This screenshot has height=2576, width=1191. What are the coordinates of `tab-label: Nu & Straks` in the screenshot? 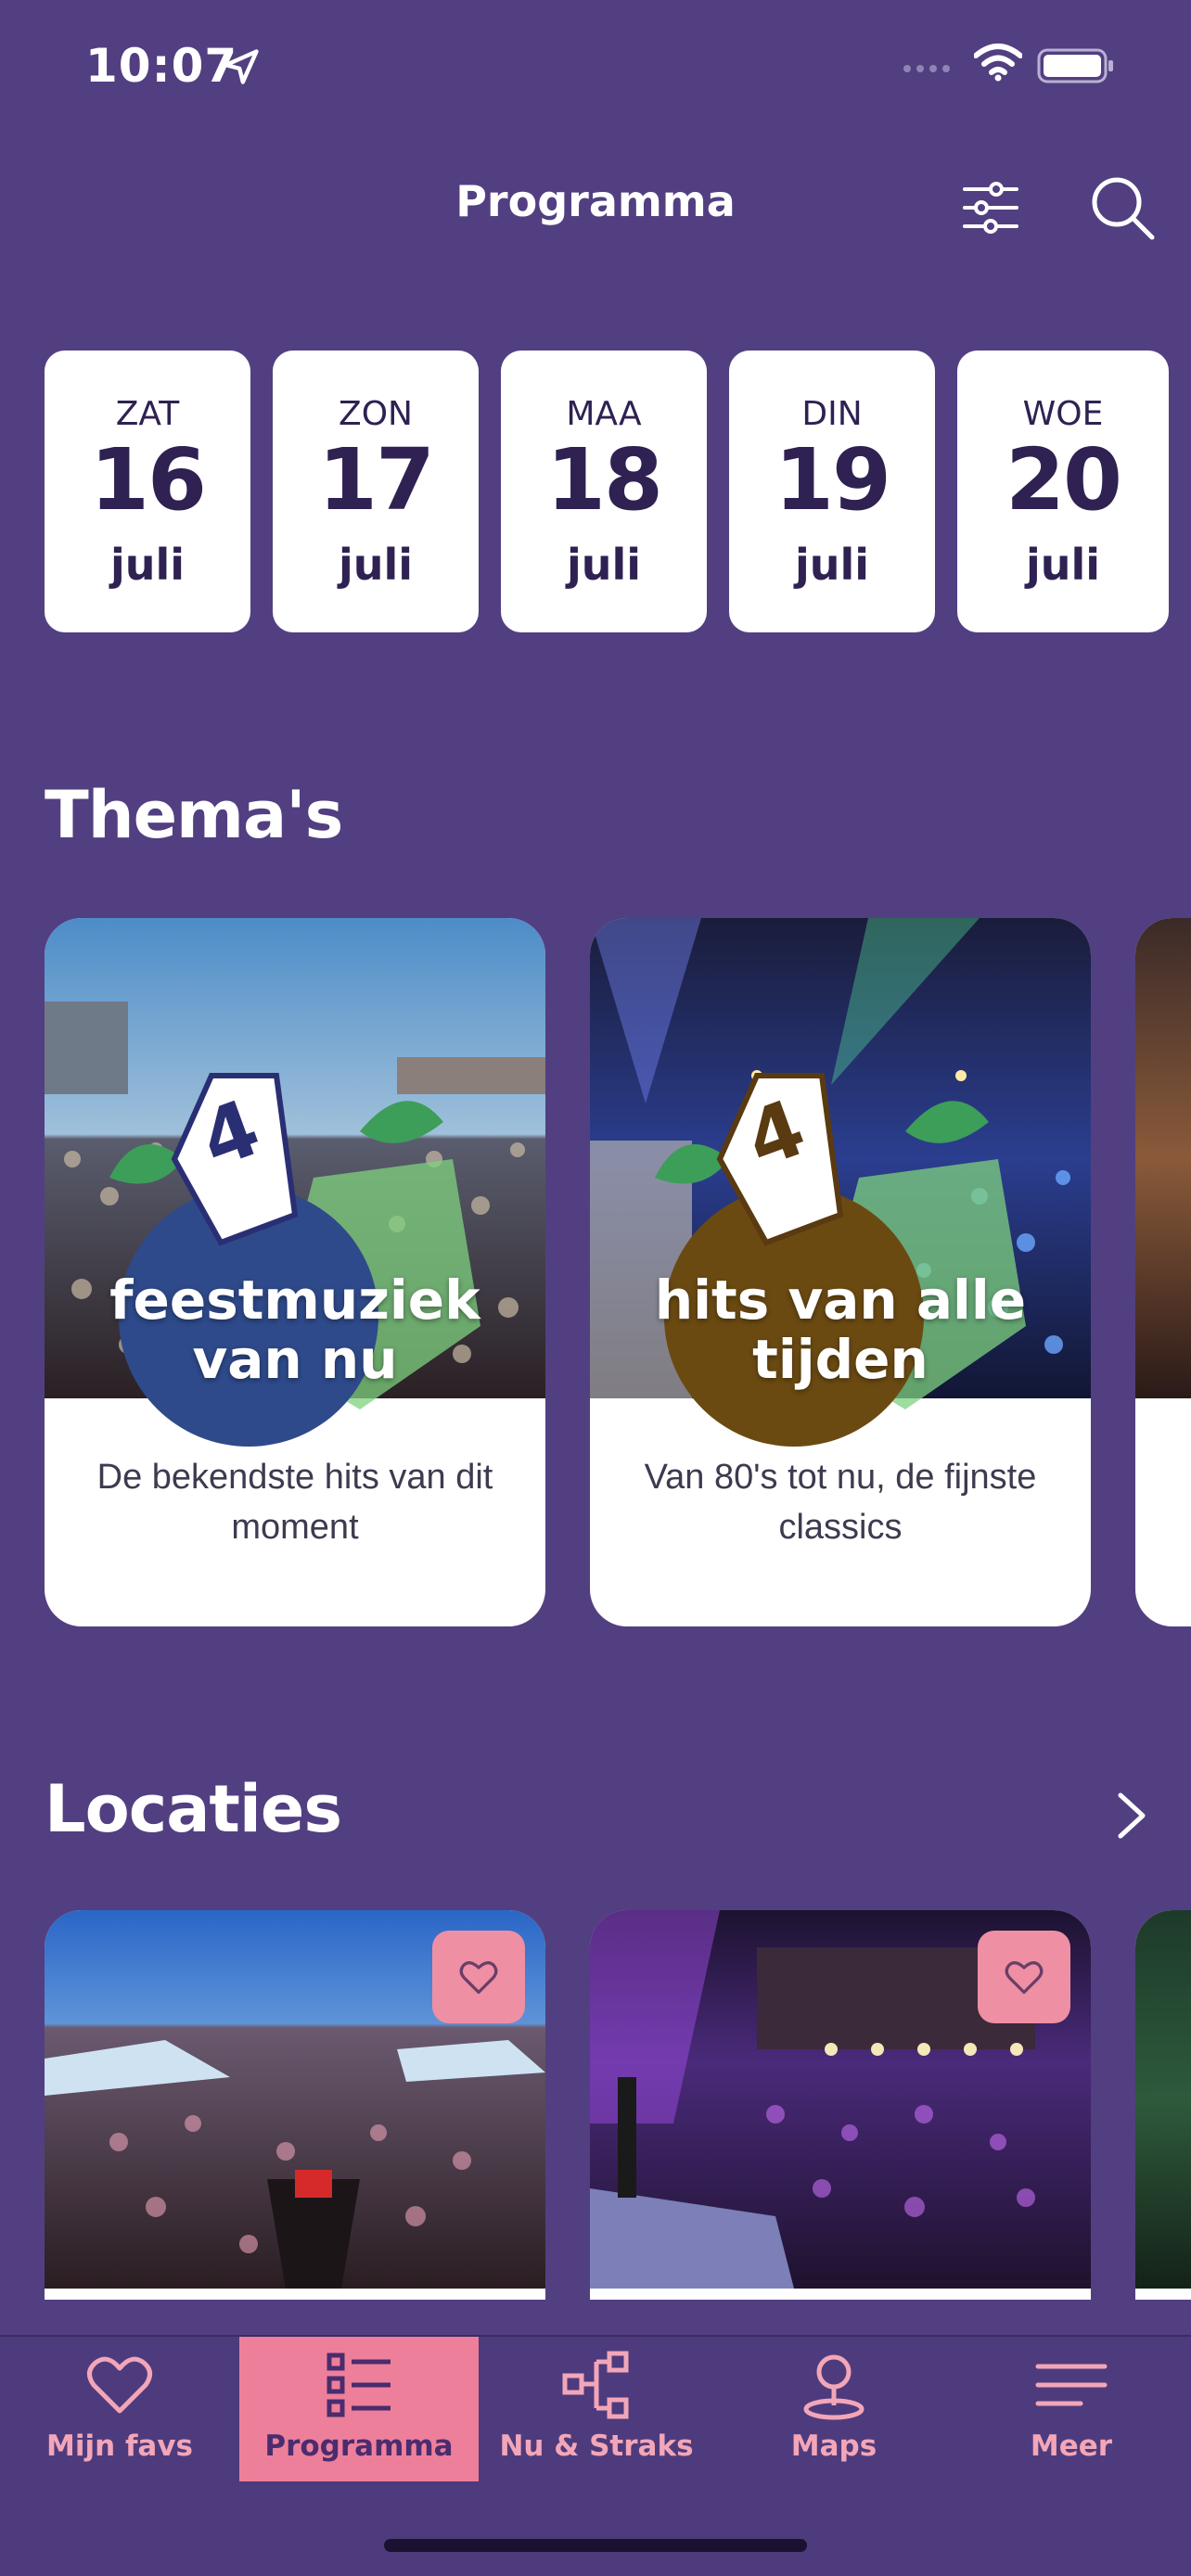 It's located at (597, 2446).